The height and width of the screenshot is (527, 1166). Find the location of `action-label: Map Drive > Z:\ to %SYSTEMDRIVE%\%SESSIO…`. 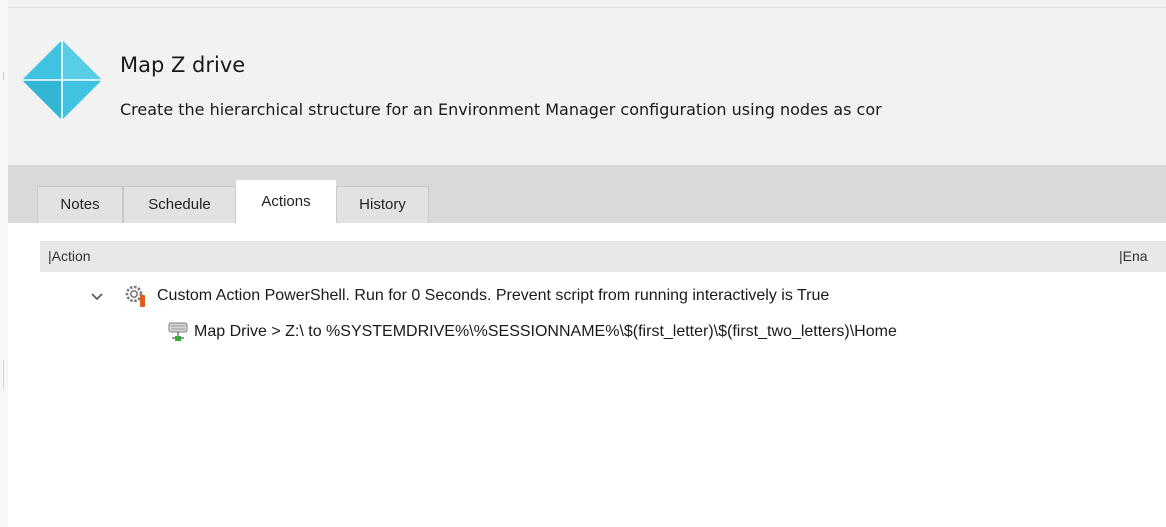

action-label: Map Drive > Z:\ to %SYSTEMDRIVE%\%SESSIO… is located at coordinates (545, 331).